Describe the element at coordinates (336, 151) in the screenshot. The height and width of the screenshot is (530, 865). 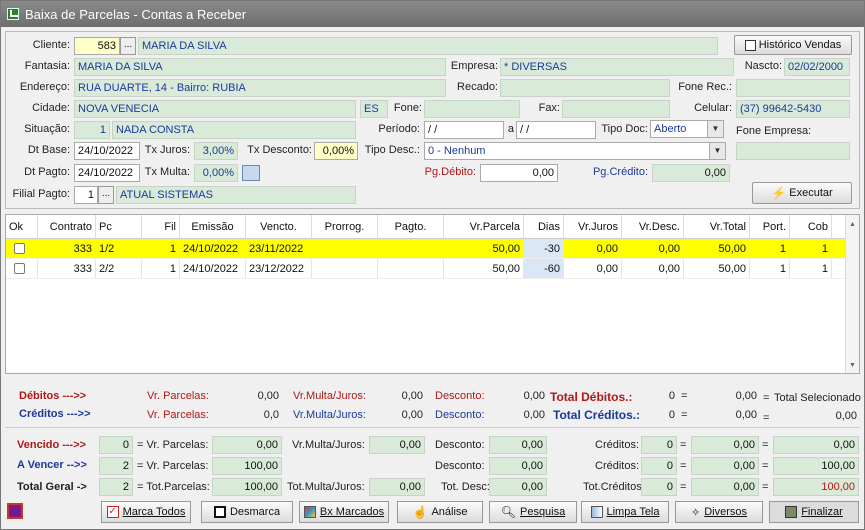
I see `txdesconto-field: 0,00%` at that location.